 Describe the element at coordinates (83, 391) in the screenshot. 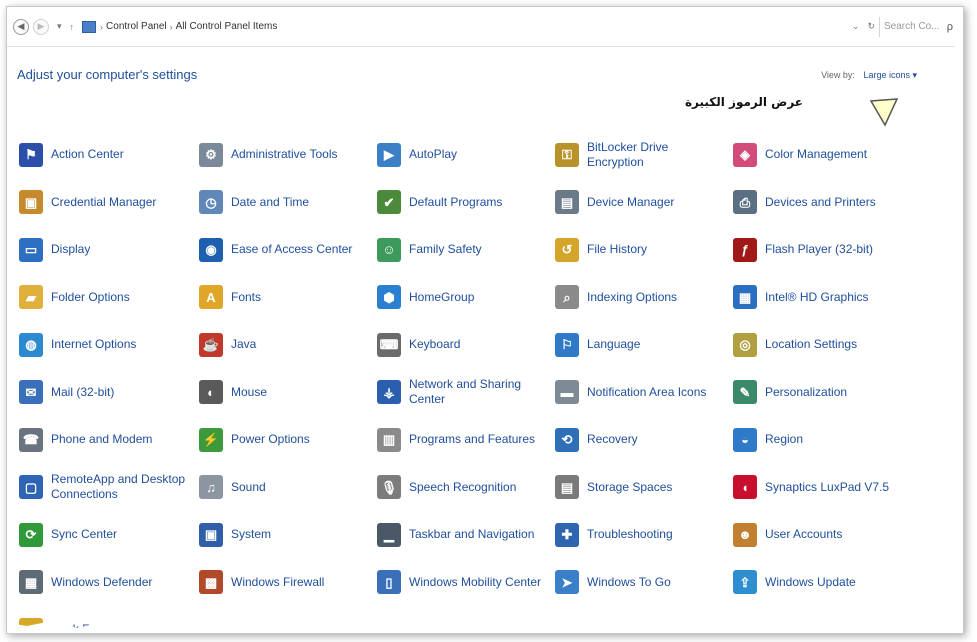

I see `control-panel-item-label: Mail (32-bit)` at that location.